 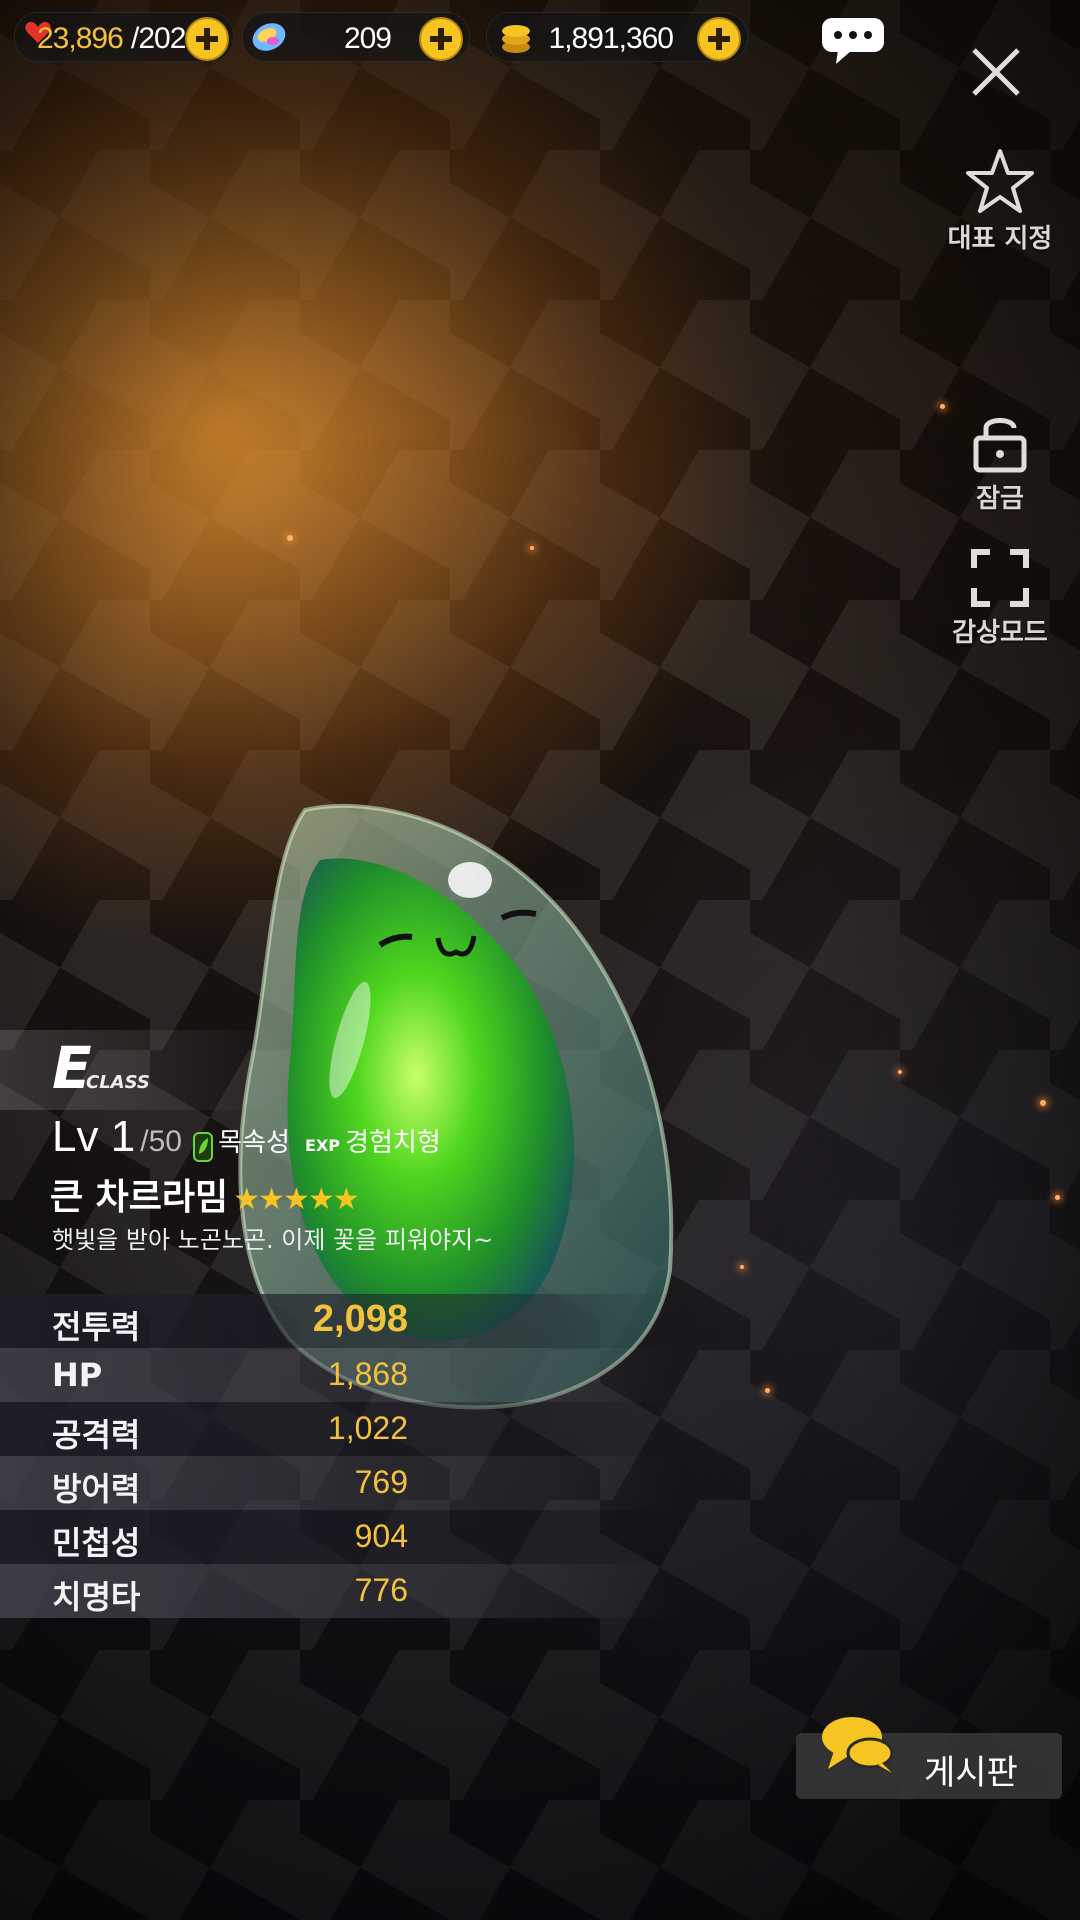 I want to click on stat-row-critical: 치명타 776, so click(x=340, y=1591).